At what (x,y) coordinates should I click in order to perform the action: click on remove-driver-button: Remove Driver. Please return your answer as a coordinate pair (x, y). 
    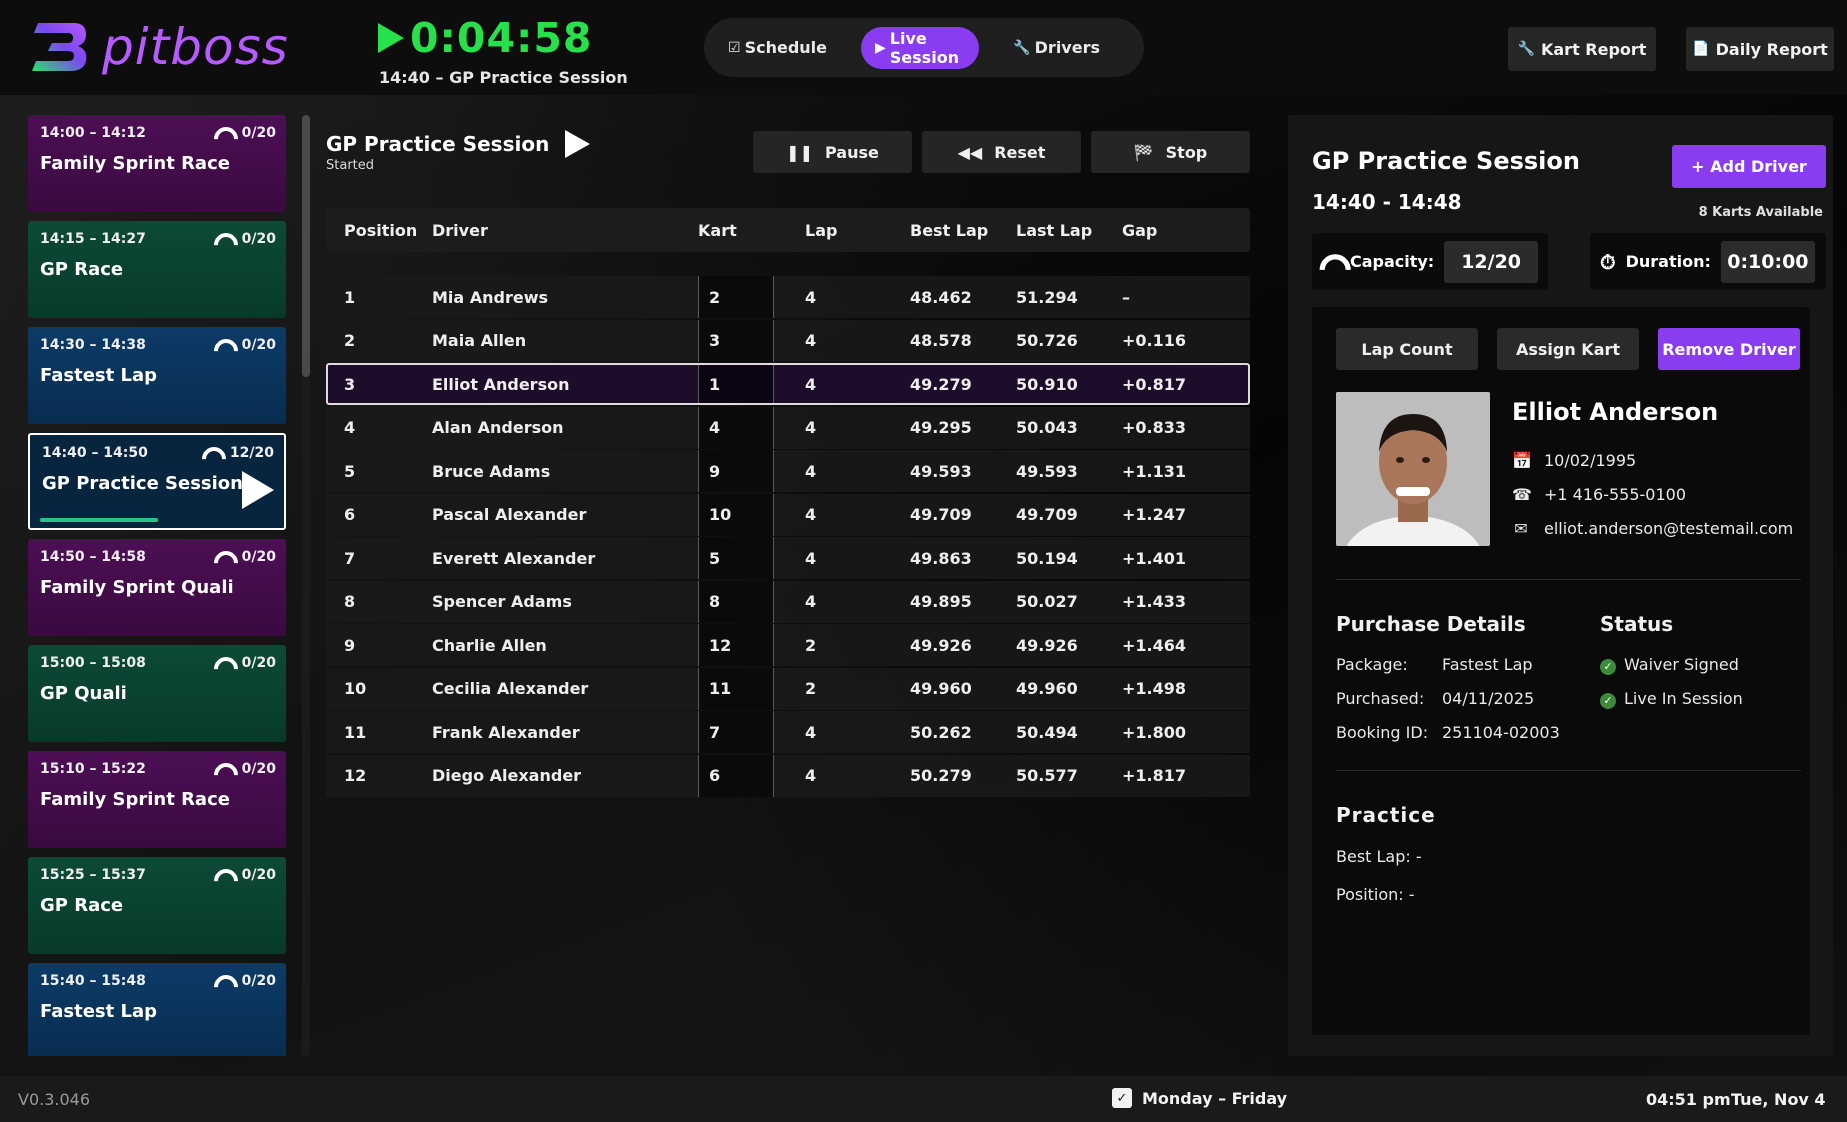
    Looking at the image, I should click on (1729, 349).